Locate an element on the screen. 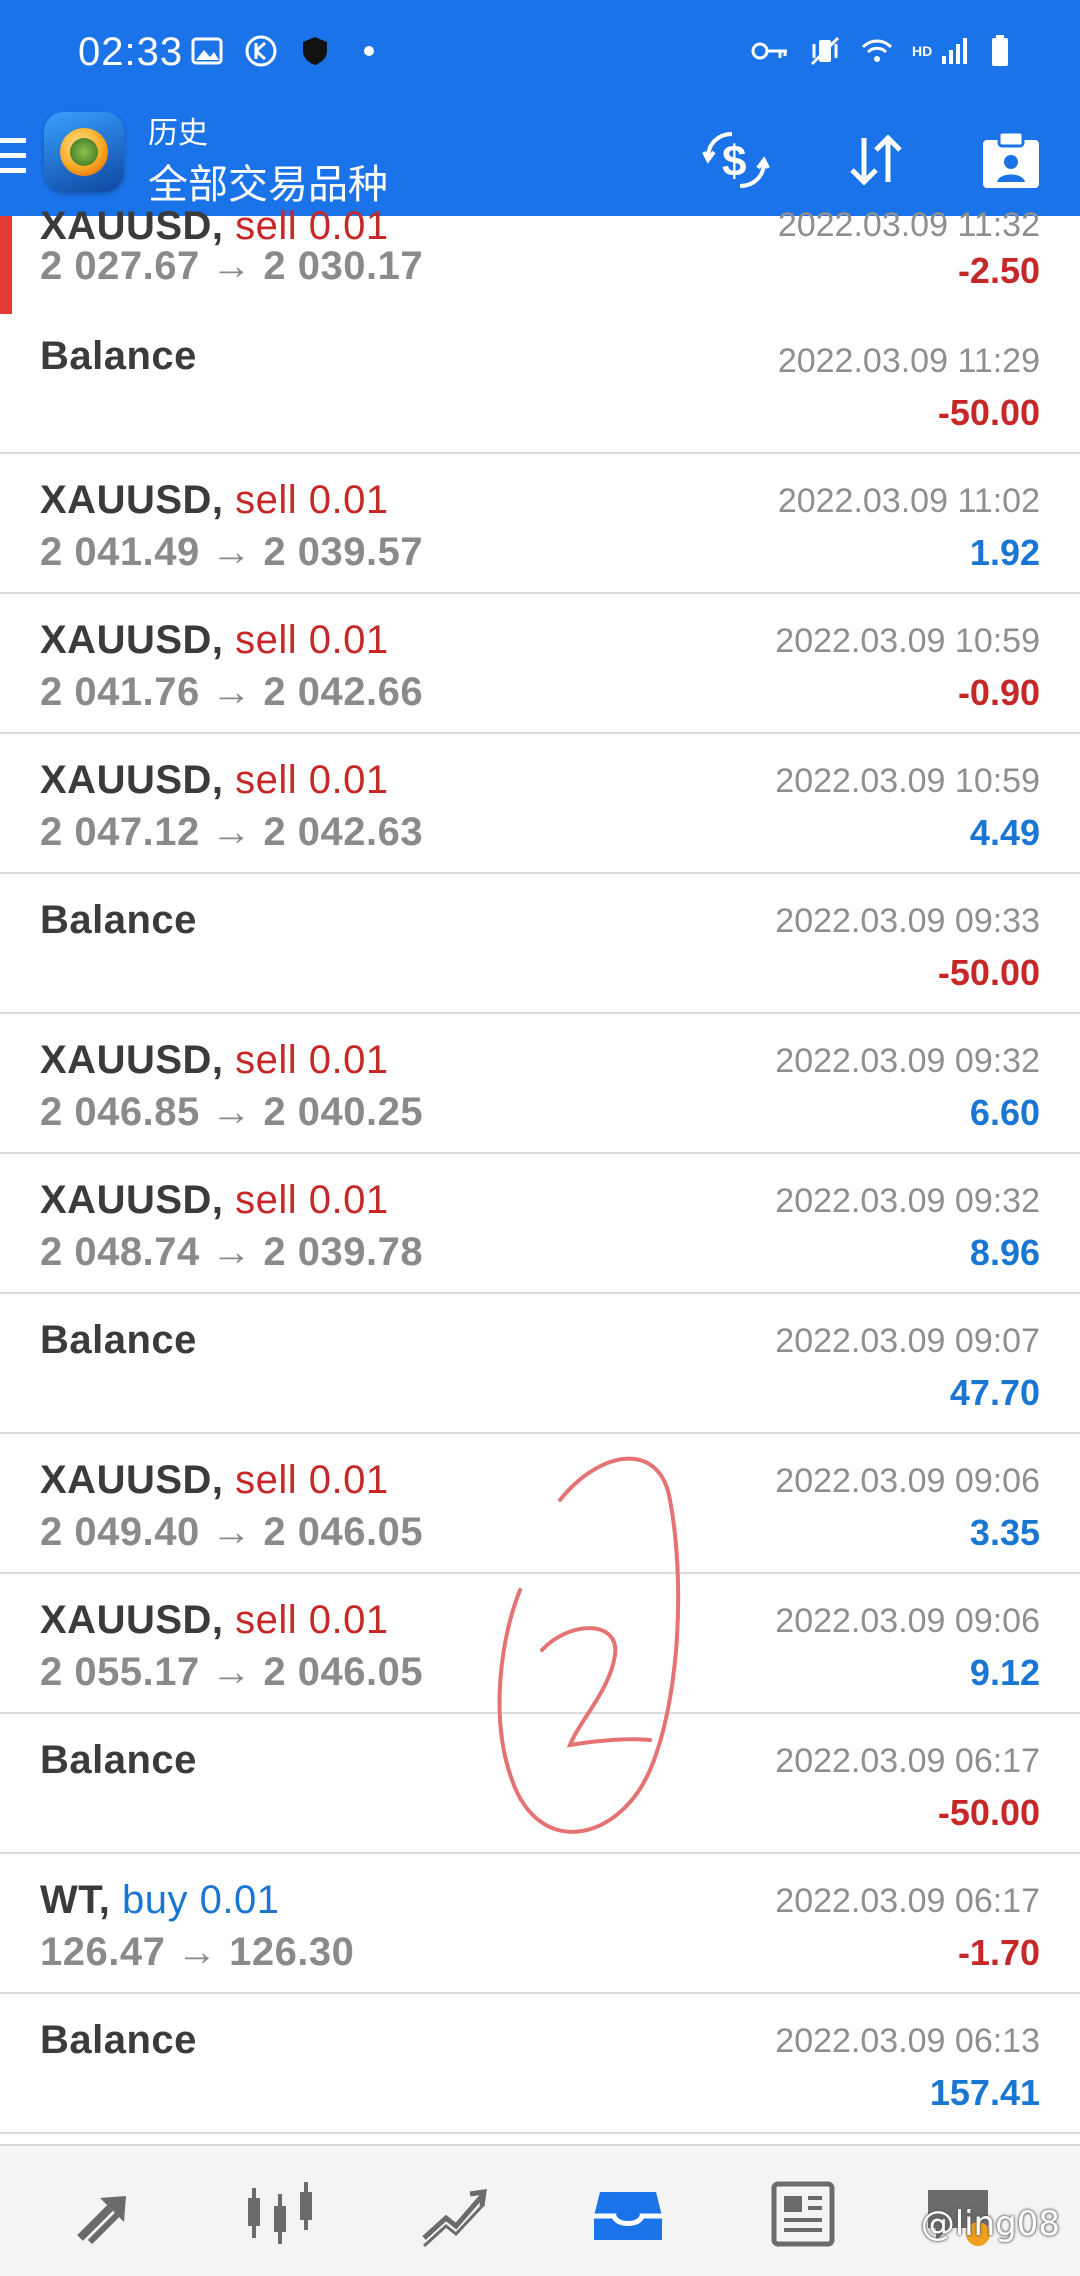  row-date: 2022.03.09 11:02 is located at coordinates (908, 501).